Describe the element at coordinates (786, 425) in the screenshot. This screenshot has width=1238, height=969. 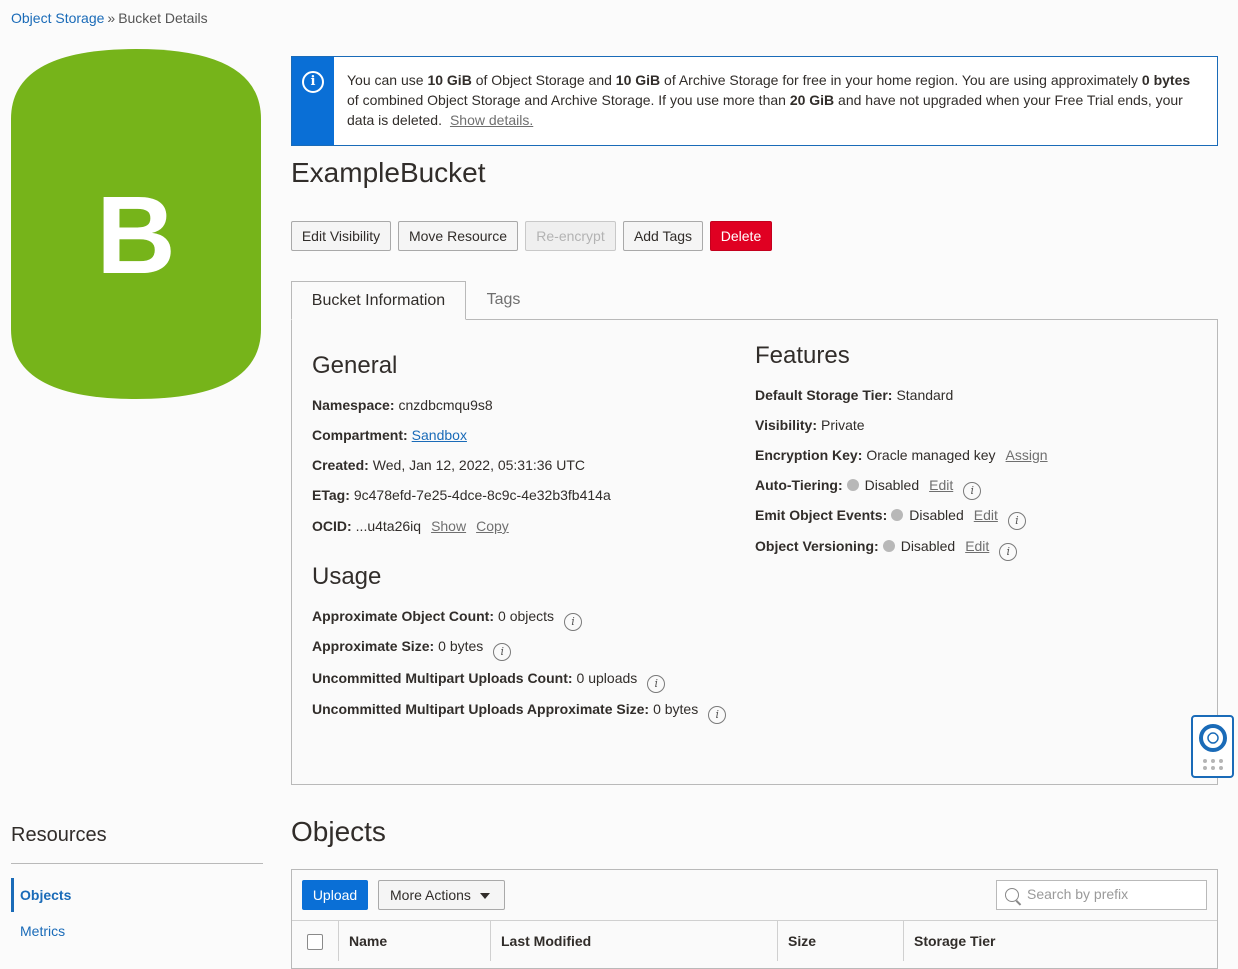
I see `visibility-label: Visibility:` at that location.